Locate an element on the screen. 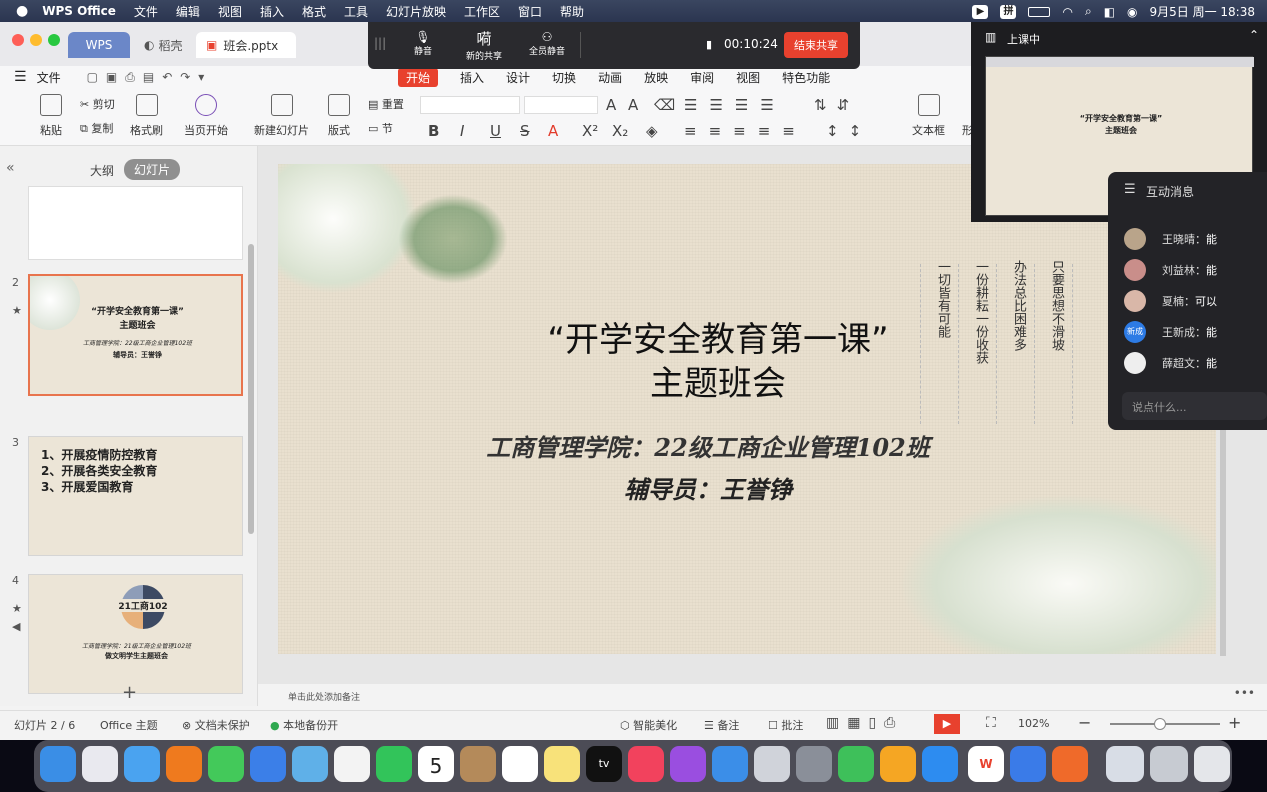 Image resolution: width=1267 pixels, height=792 pixels. format-painter-button: 格式刷 is located at coordinates (146, 116).